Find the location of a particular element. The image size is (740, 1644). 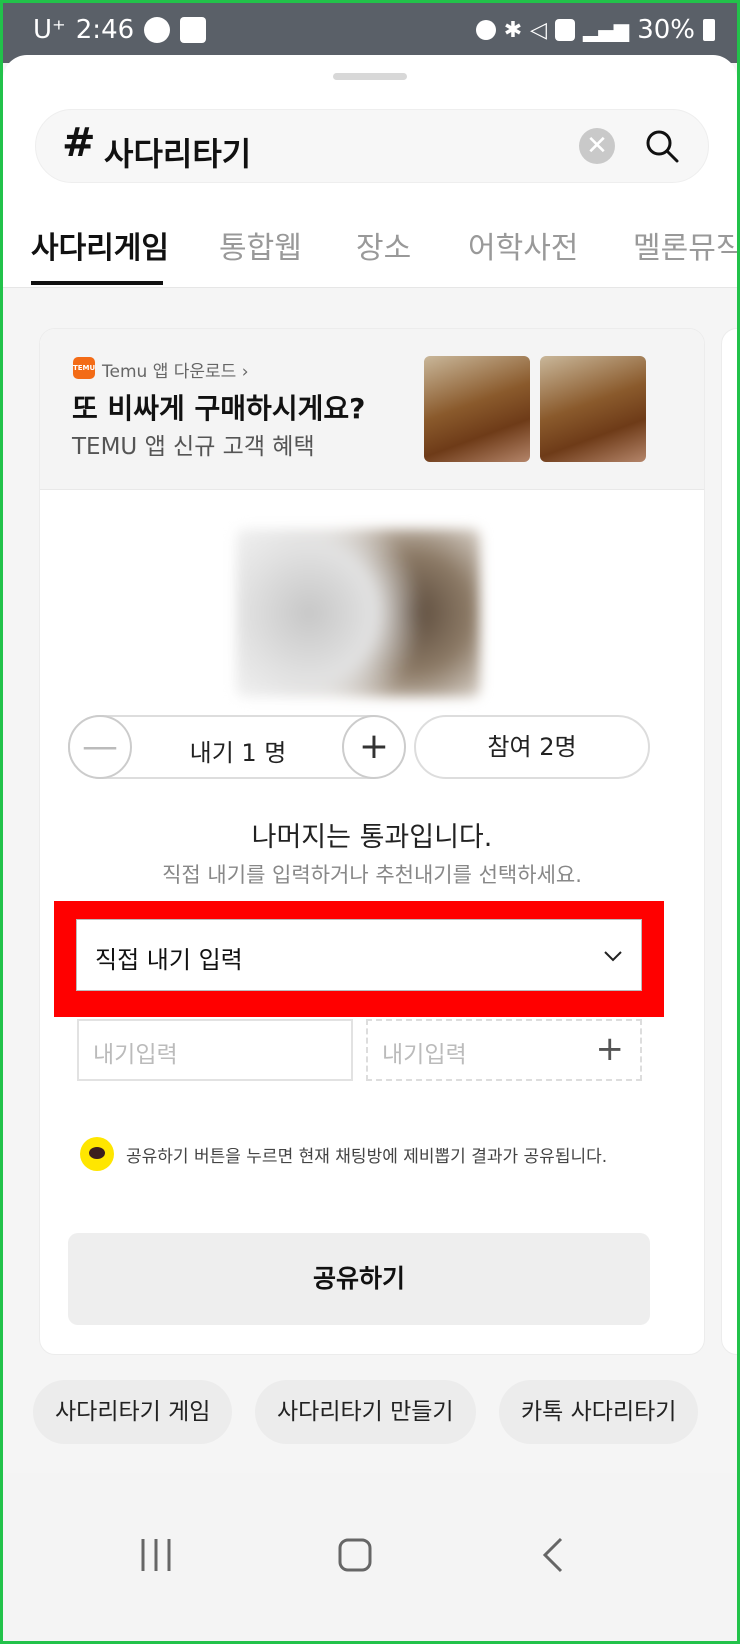

increase-button: + is located at coordinates (374, 747).